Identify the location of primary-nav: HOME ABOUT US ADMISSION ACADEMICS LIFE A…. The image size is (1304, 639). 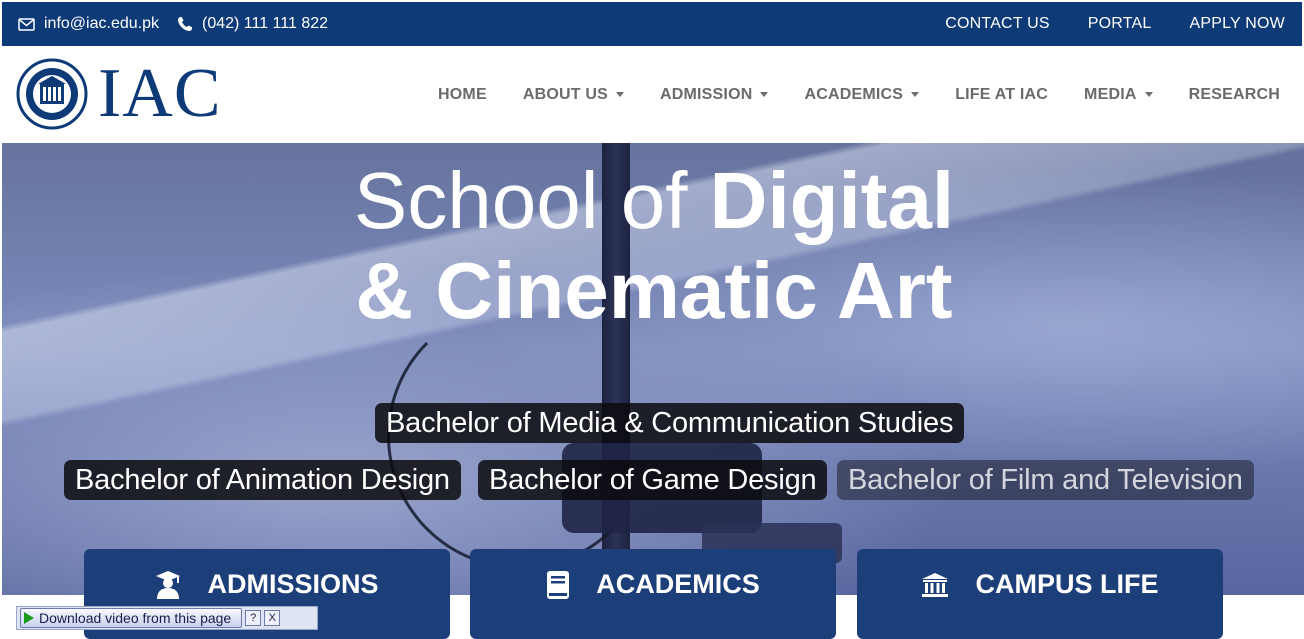
(841, 94).